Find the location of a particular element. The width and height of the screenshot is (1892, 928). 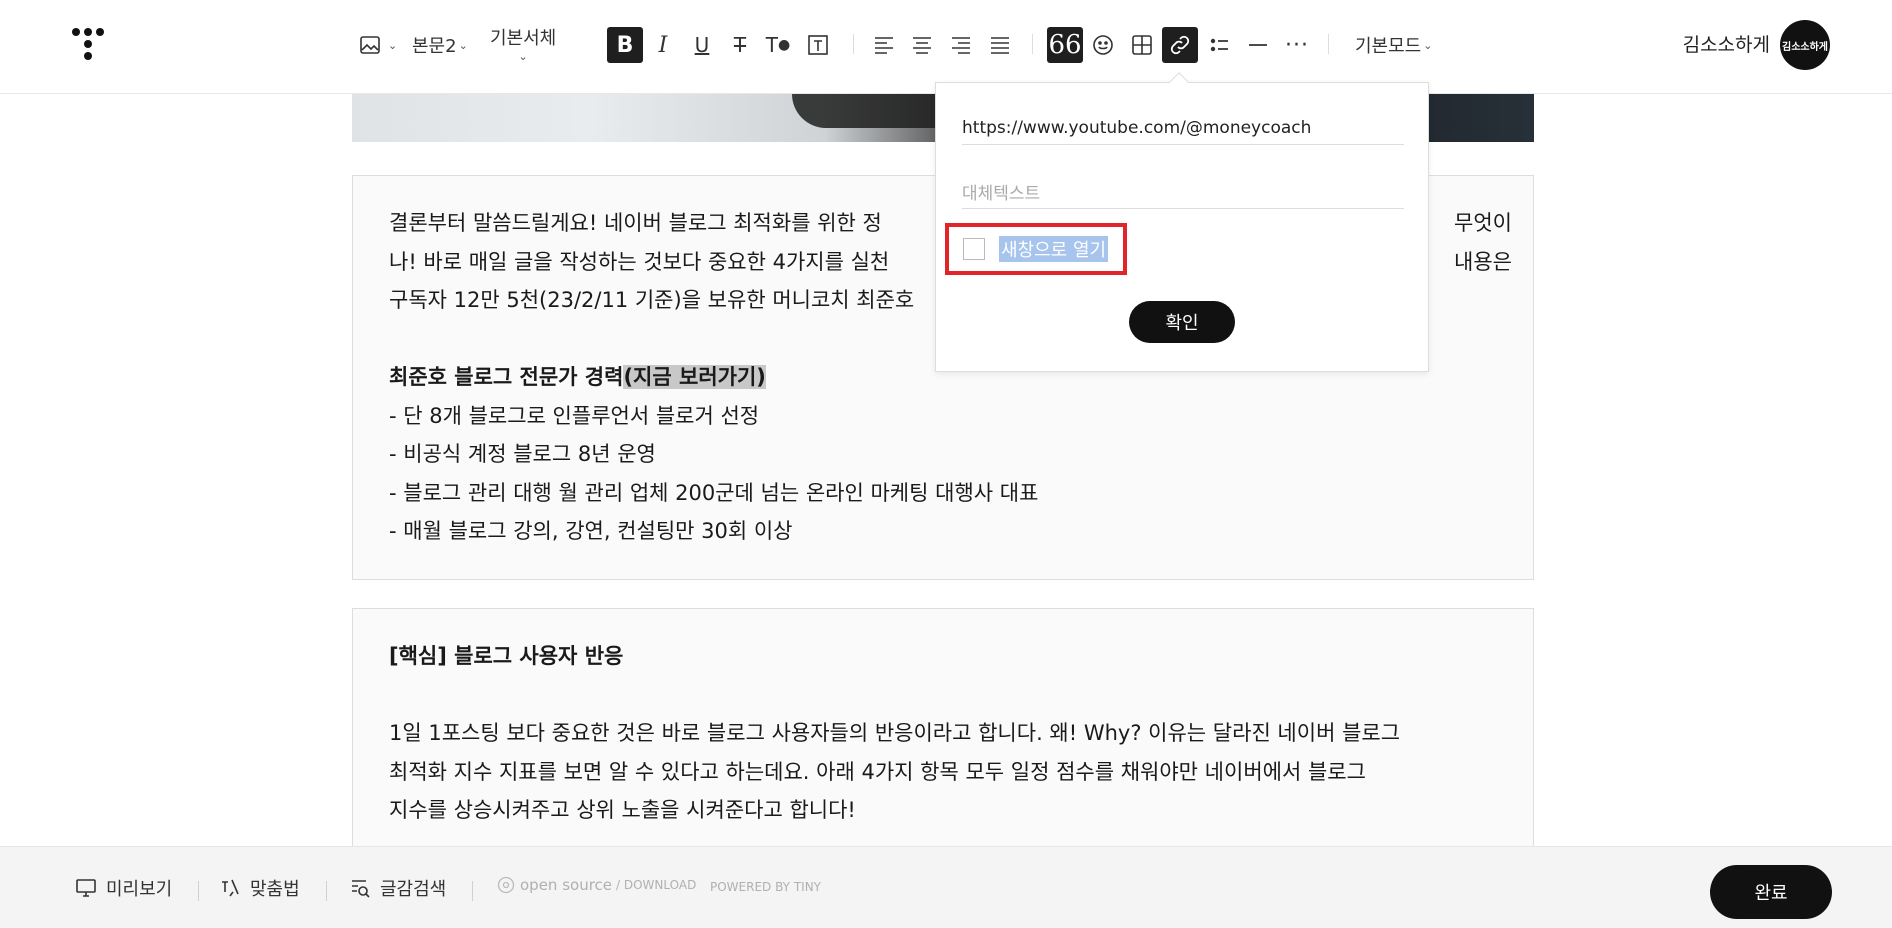

align-center-button is located at coordinates (922, 45).